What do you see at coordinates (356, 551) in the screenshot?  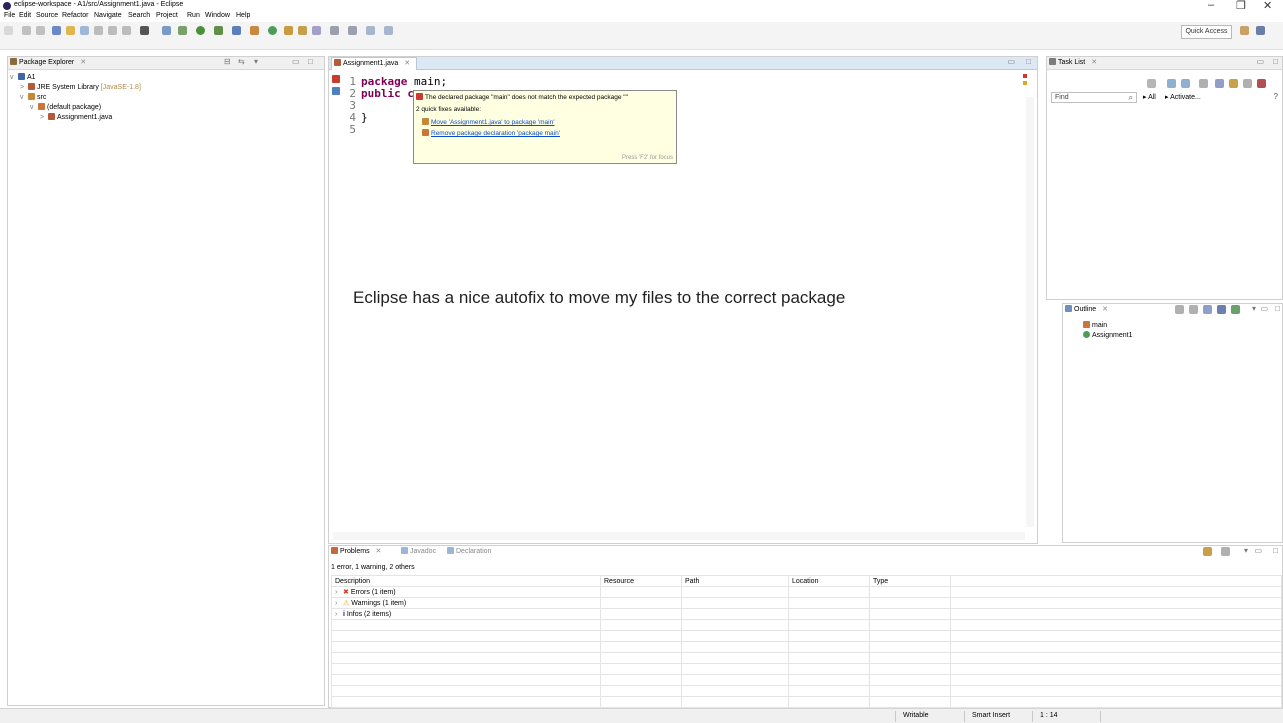 I see `problems-tab: Problems ✕` at bounding box center [356, 551].